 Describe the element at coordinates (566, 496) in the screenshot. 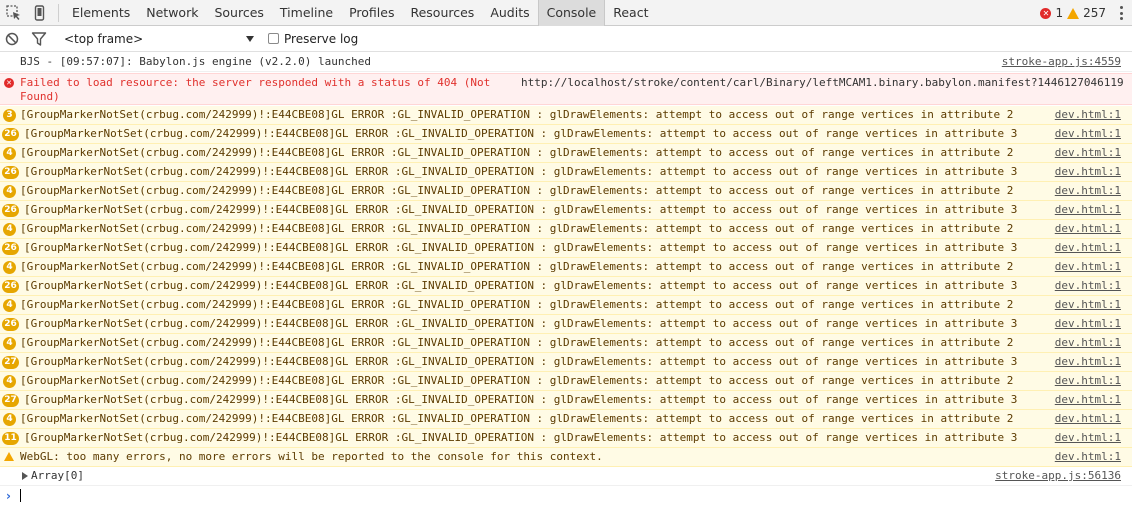

I see `console-prompt: ›` at that location.